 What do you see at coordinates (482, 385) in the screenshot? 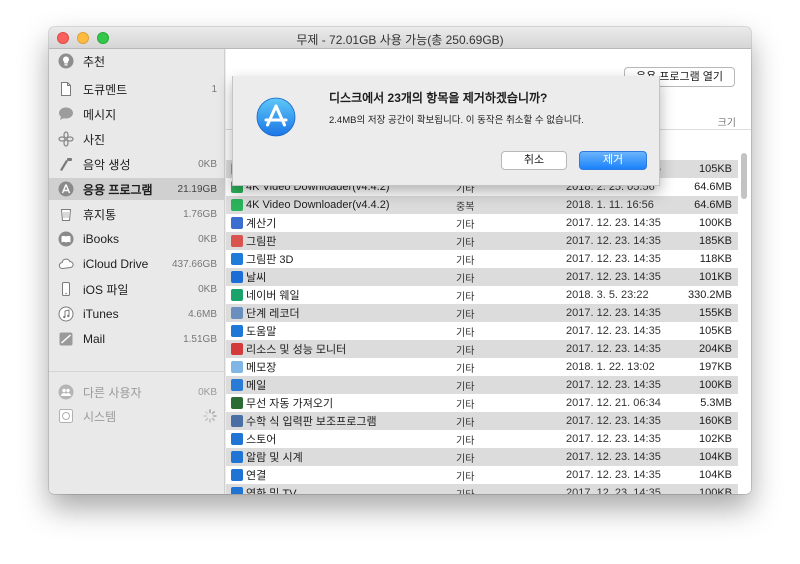
I see `table-row: 메일 기타 2017. 12. 23. 14:35 100KB` at bounding box center [482, 385].